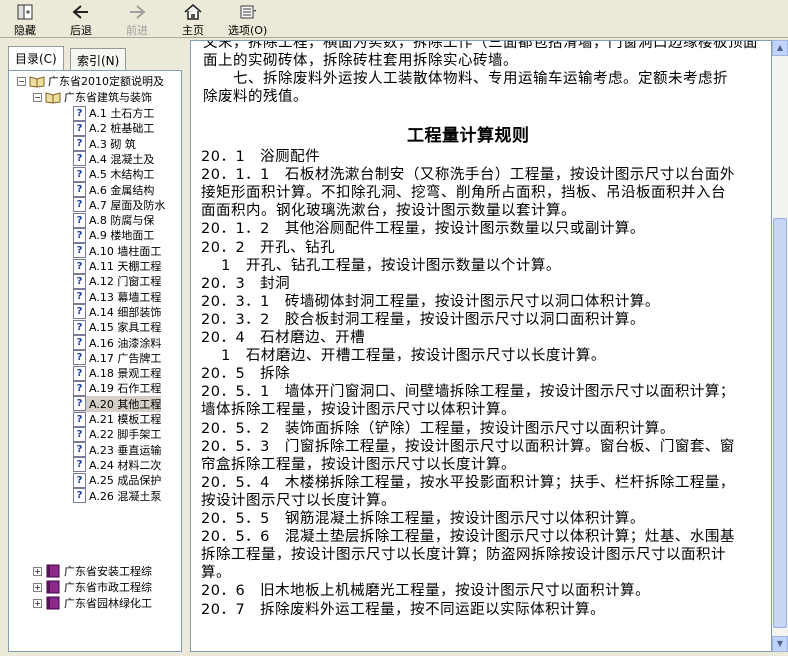  I want to click on tree-node-root: − 广东省2010定额说明及, so click(90, 81).